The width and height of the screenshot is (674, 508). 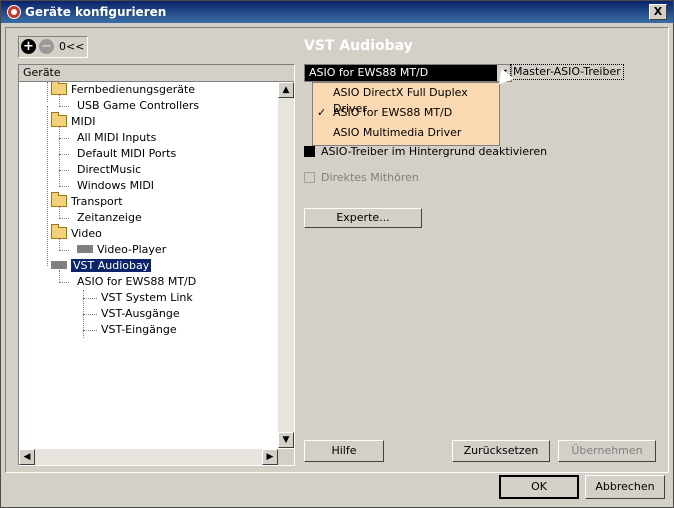 I want to click on tree-item-midi: MIDI, so click(x=73, y=121).